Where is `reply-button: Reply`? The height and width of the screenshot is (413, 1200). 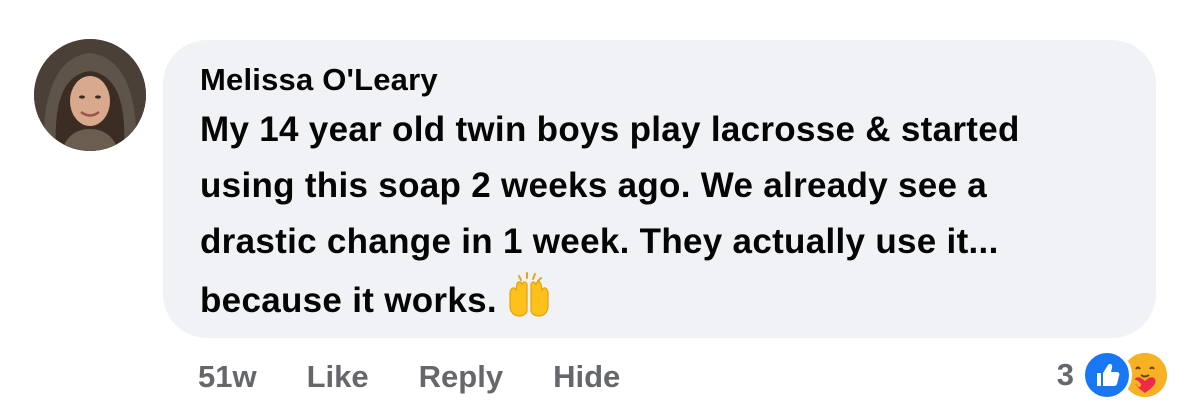 reply-button: Reply is located at coordinates (461, 377).